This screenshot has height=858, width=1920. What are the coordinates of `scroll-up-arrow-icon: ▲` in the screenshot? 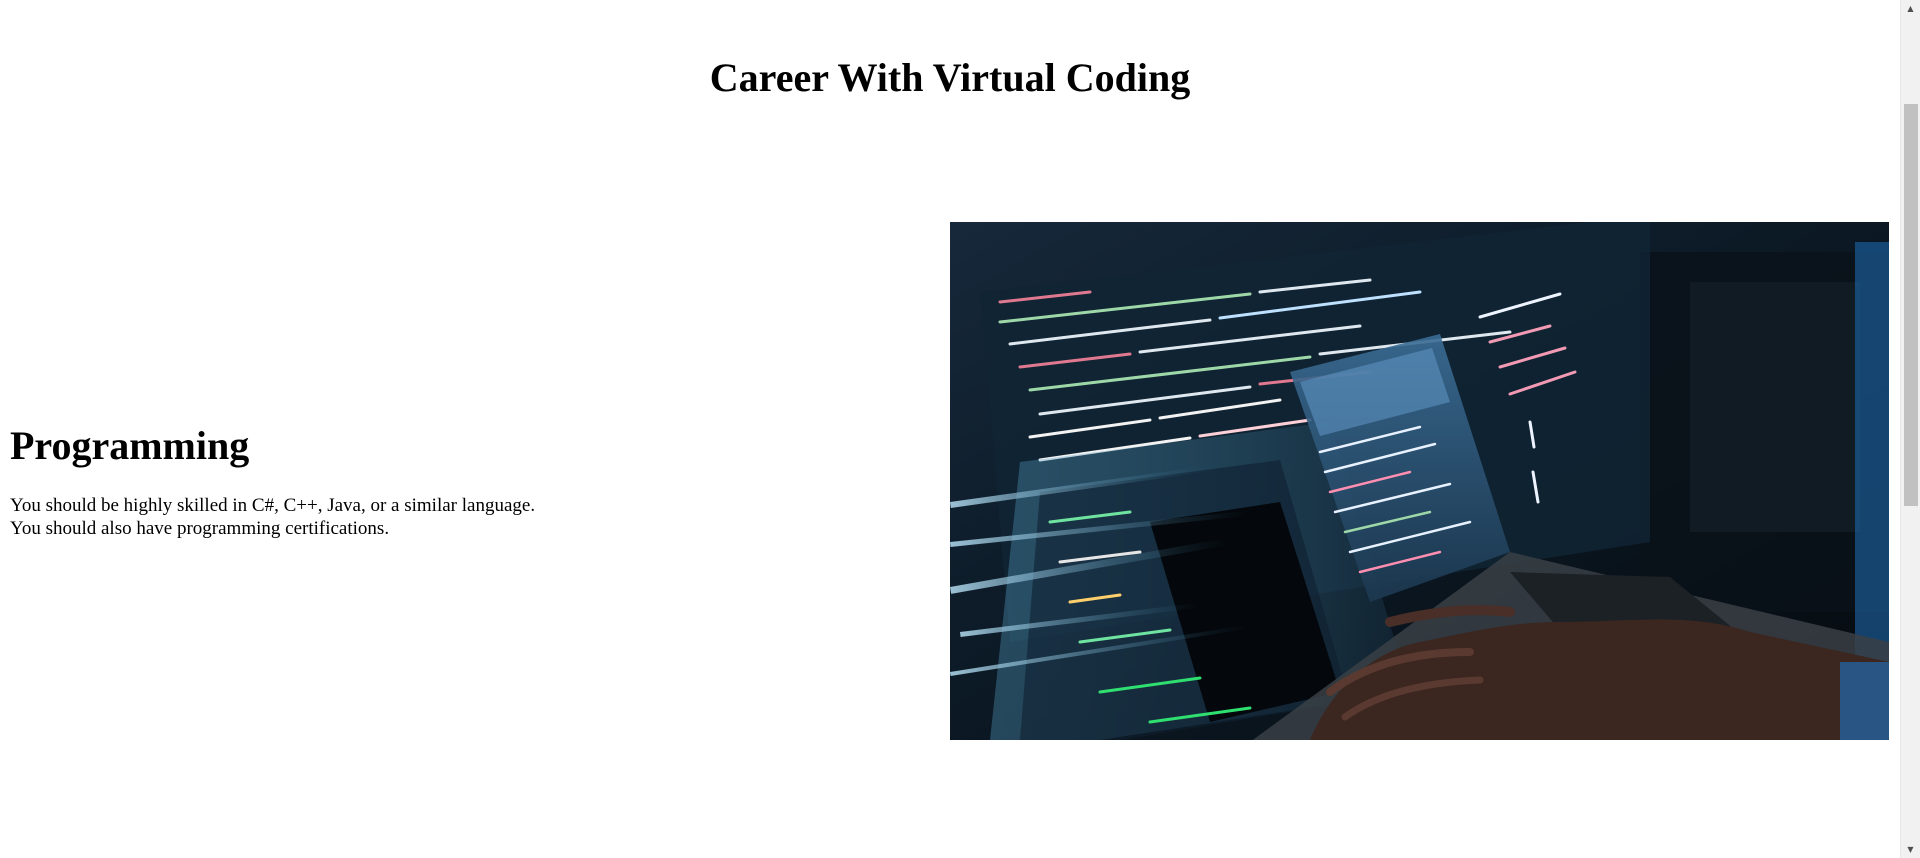 It's located at (1910, 8).